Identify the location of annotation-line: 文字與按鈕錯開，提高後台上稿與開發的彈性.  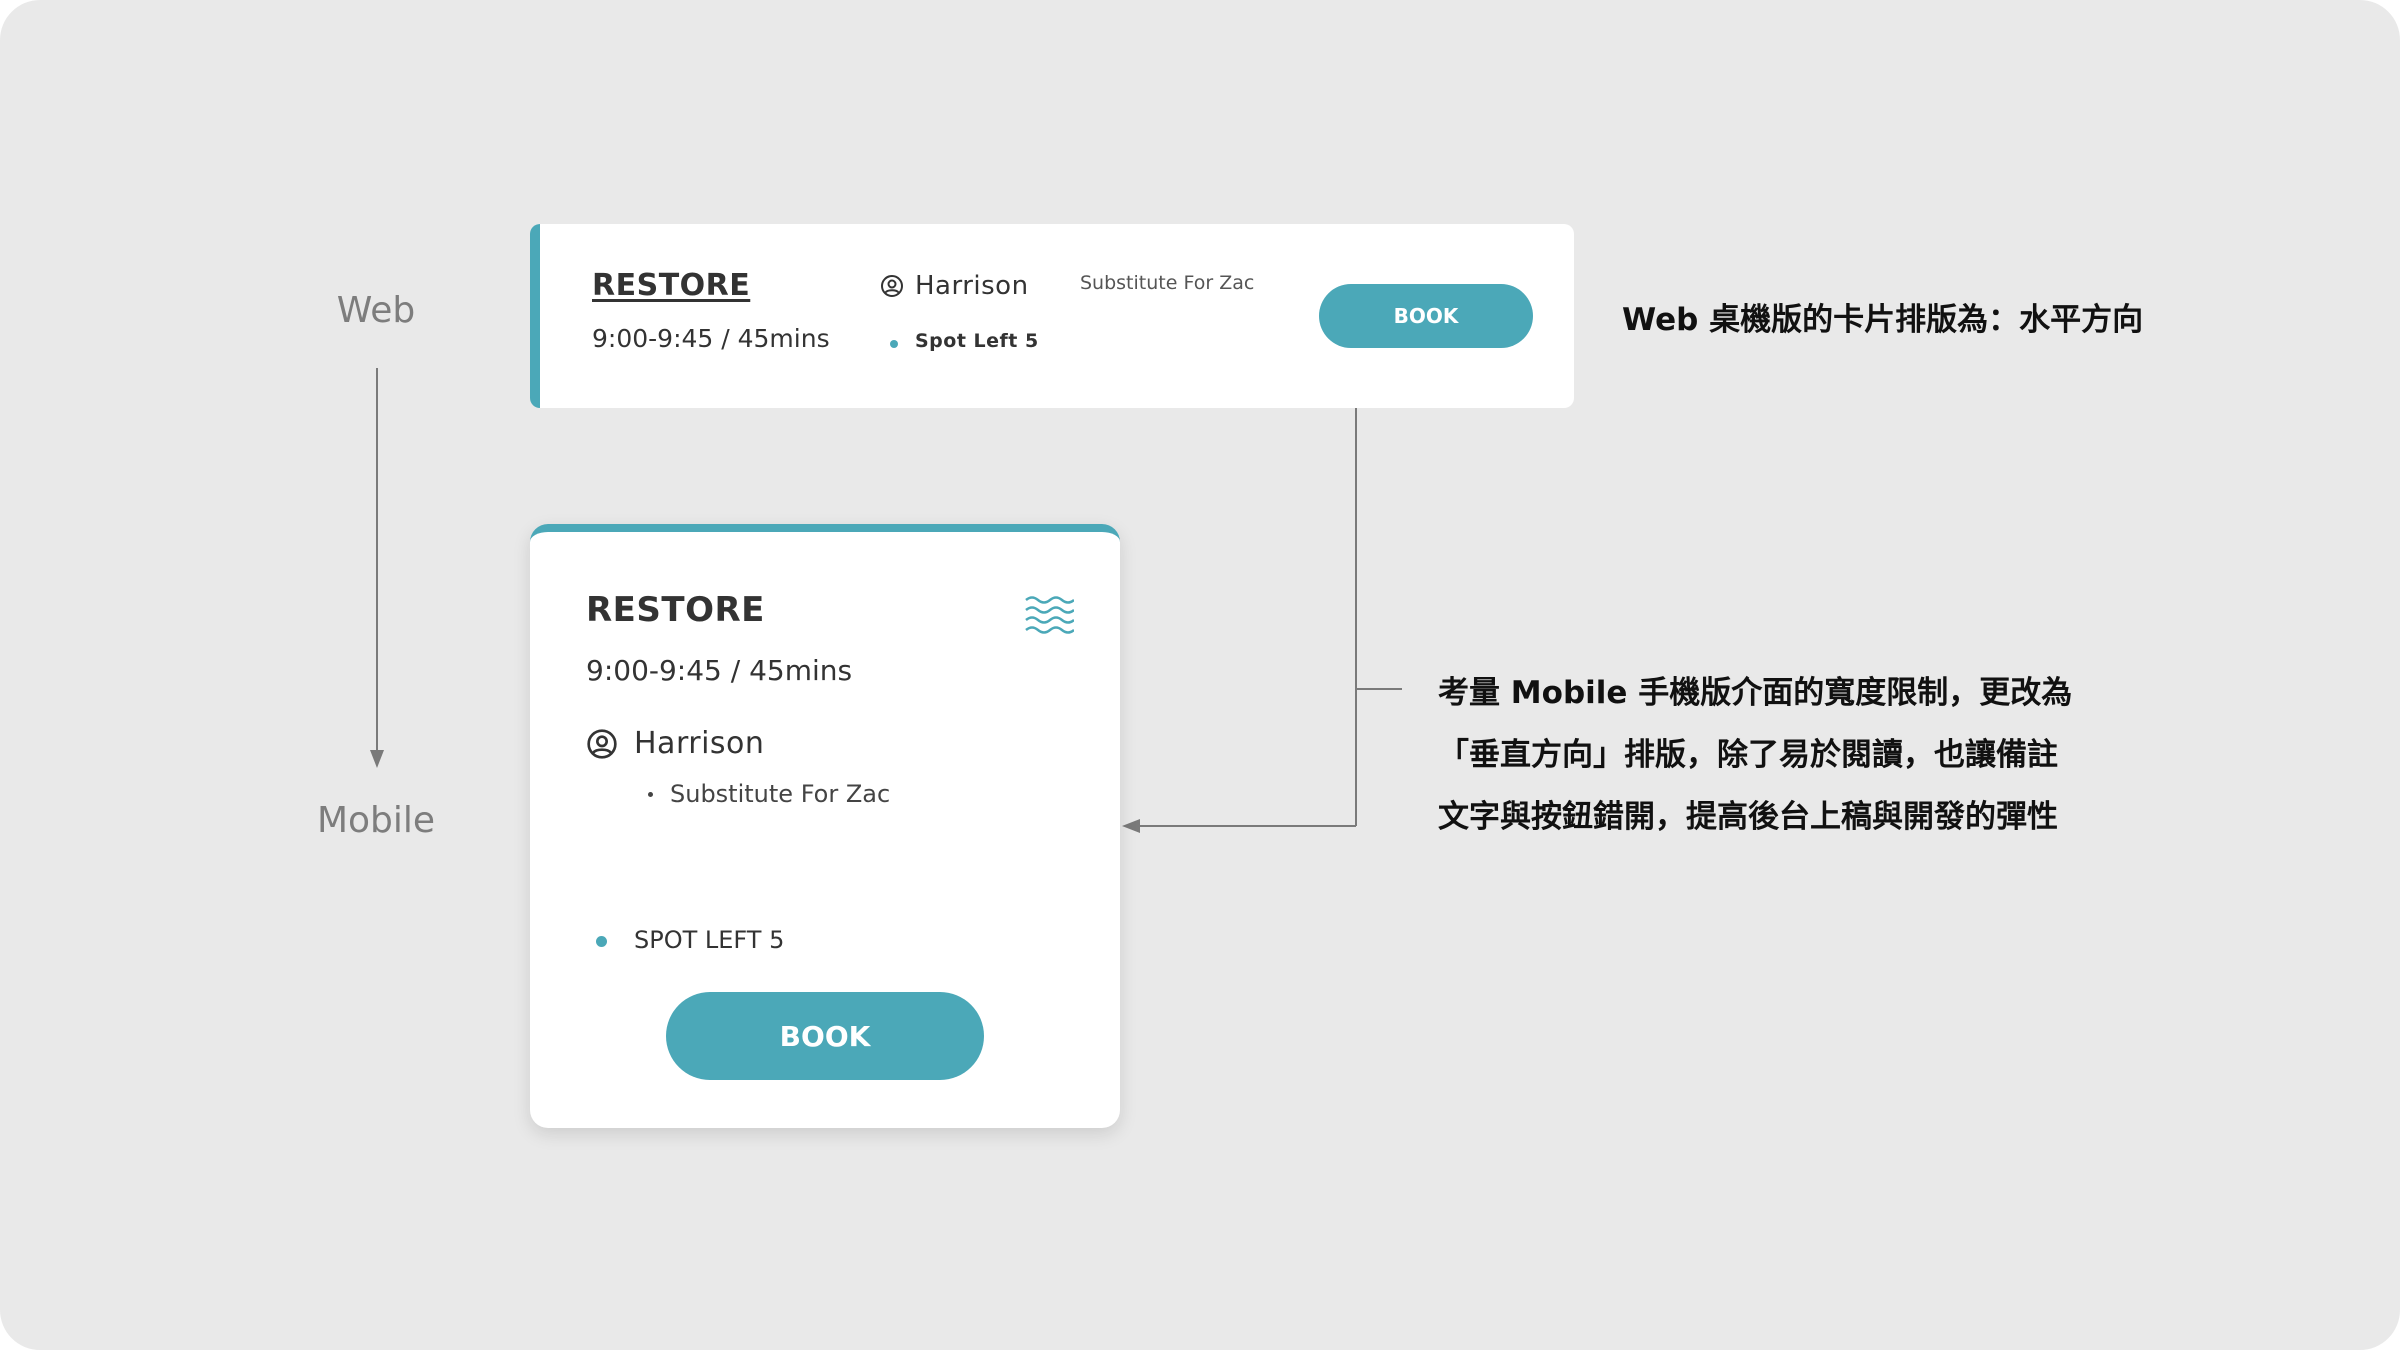
(1748, 817).